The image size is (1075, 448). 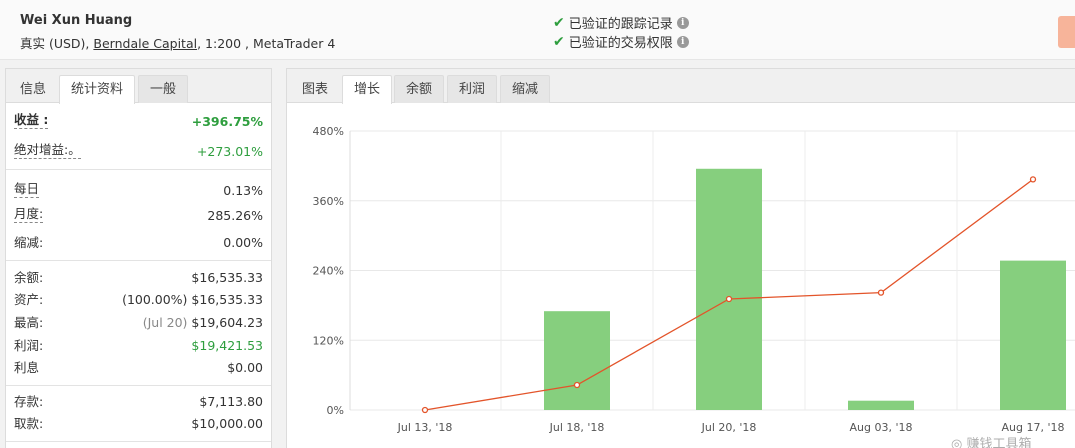 What do you see at coordinates (525, 89) in the screenshot?
I see `tab-drawdown: 缩减` at bounding box center [525, 89].